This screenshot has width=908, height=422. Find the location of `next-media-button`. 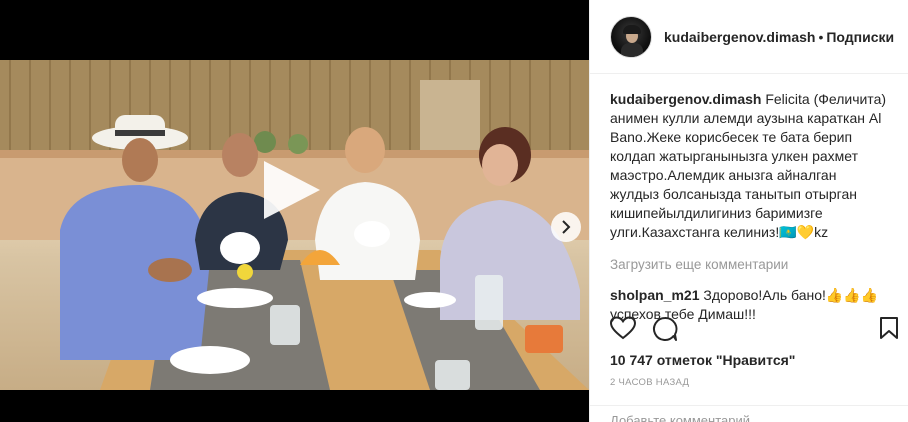

next-media-button is located at coordinates (566, 227).